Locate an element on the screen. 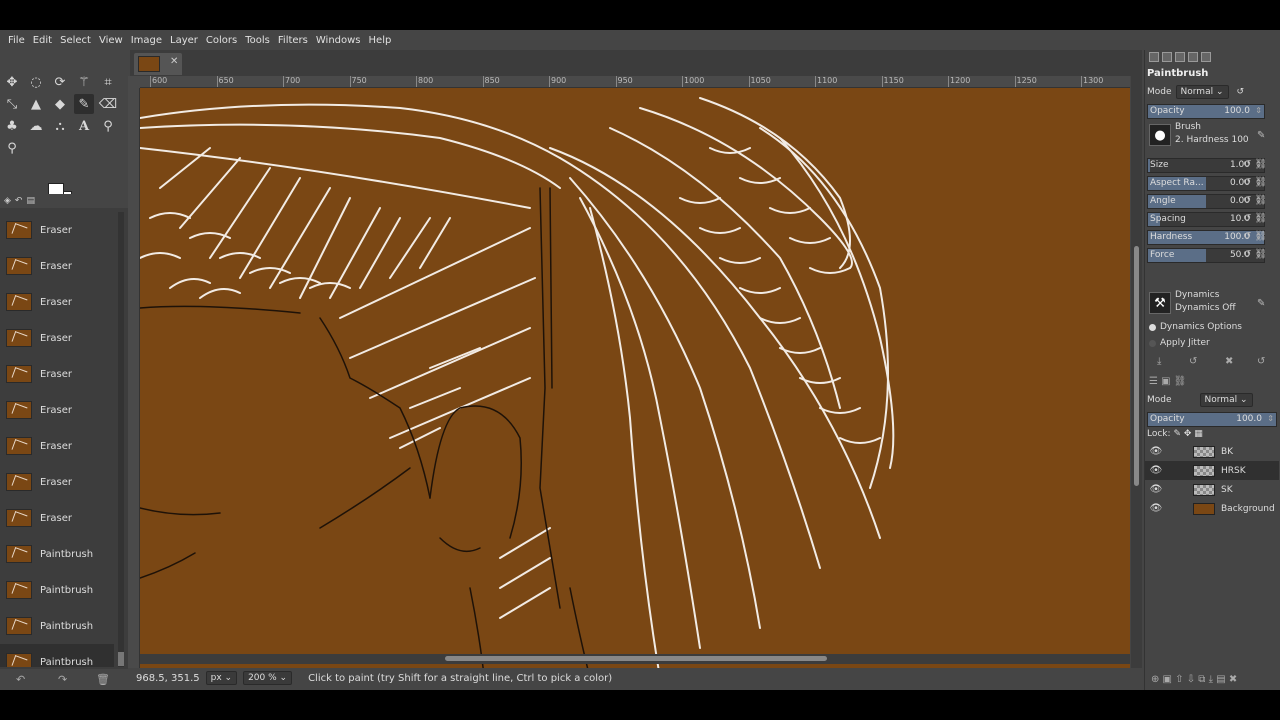 The image size is (1280, 720). menu-tools: Tools is located at coordinates (257, 40).